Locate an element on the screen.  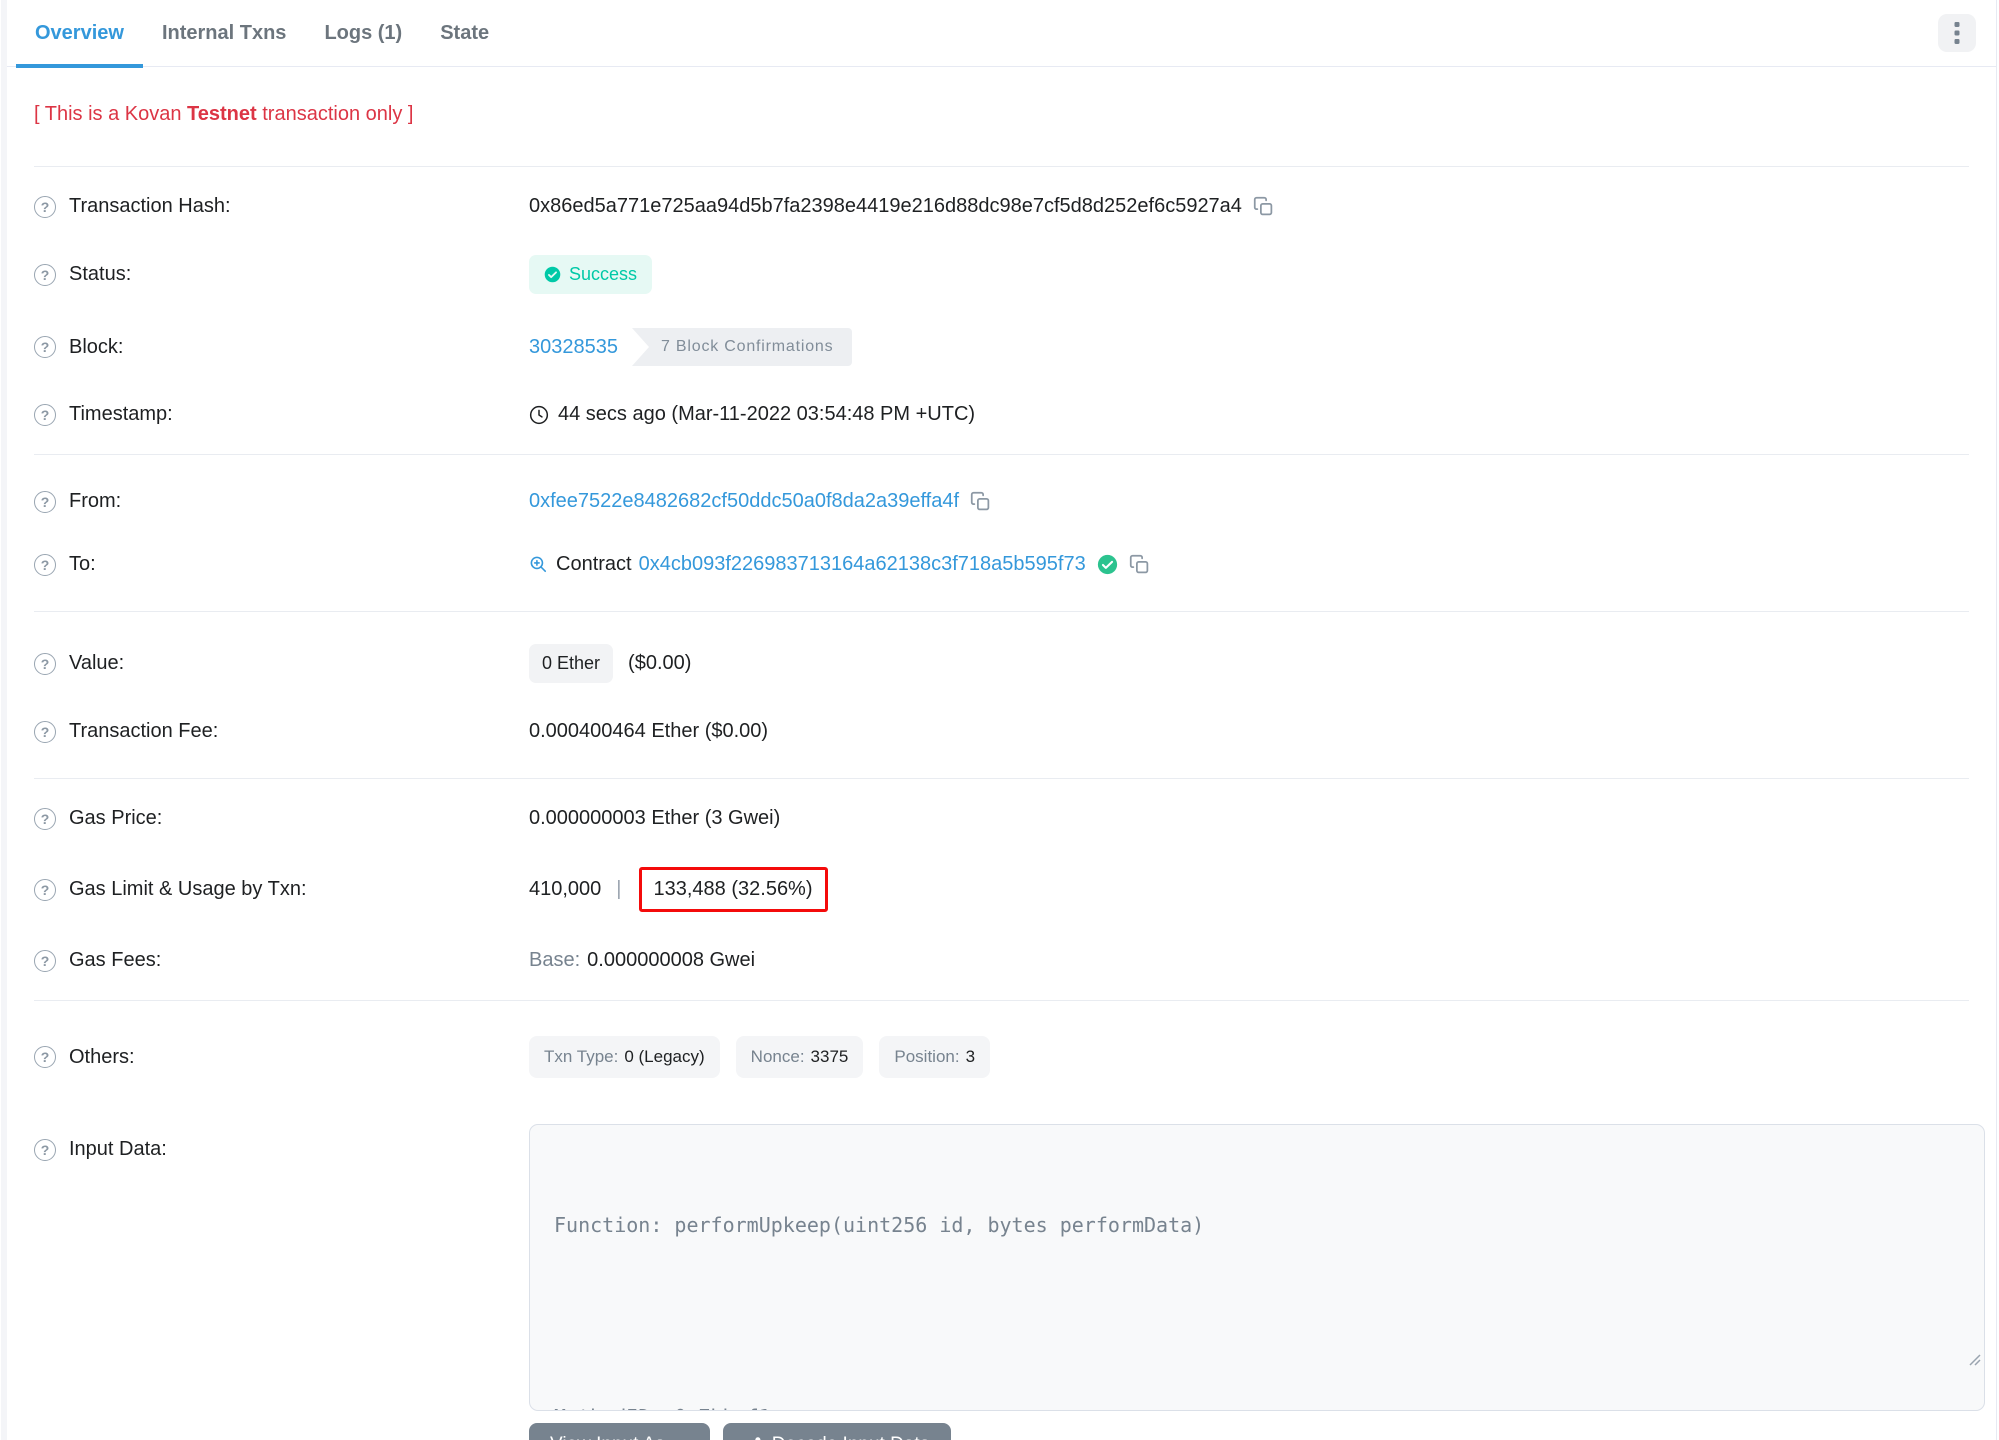
tab-overview: Overview is located at coordinates (79, 34).